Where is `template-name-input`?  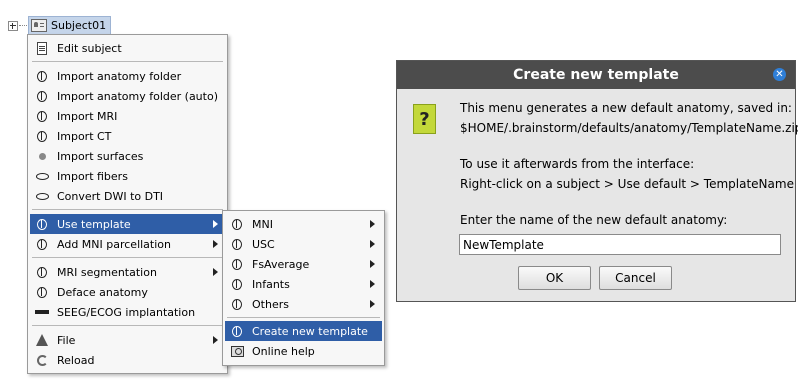 template-name-input is located at coordinates (620, 244).